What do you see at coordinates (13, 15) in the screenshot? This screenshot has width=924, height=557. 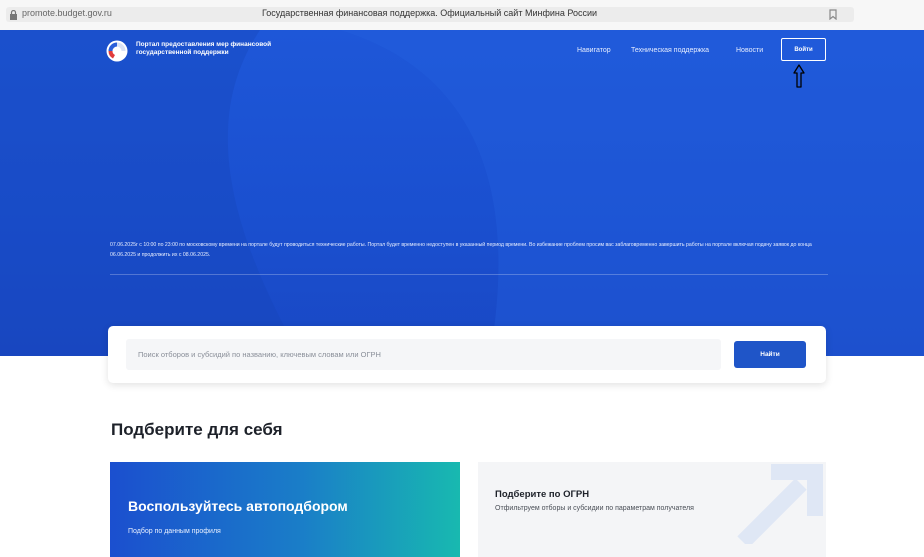 I see `lock-icon` at bounding box center [13, 15].